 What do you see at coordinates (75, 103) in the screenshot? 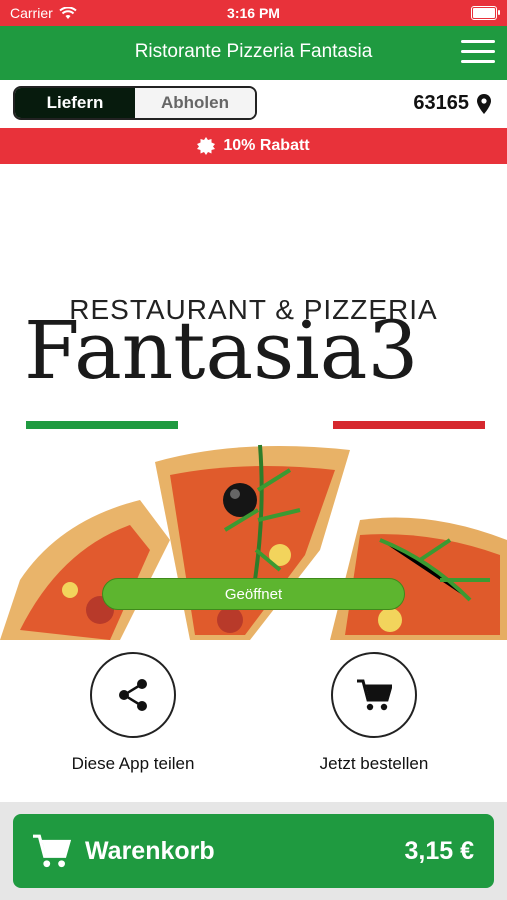
I see `tab-liefern: Liefern` at bounding box center [75, 103].